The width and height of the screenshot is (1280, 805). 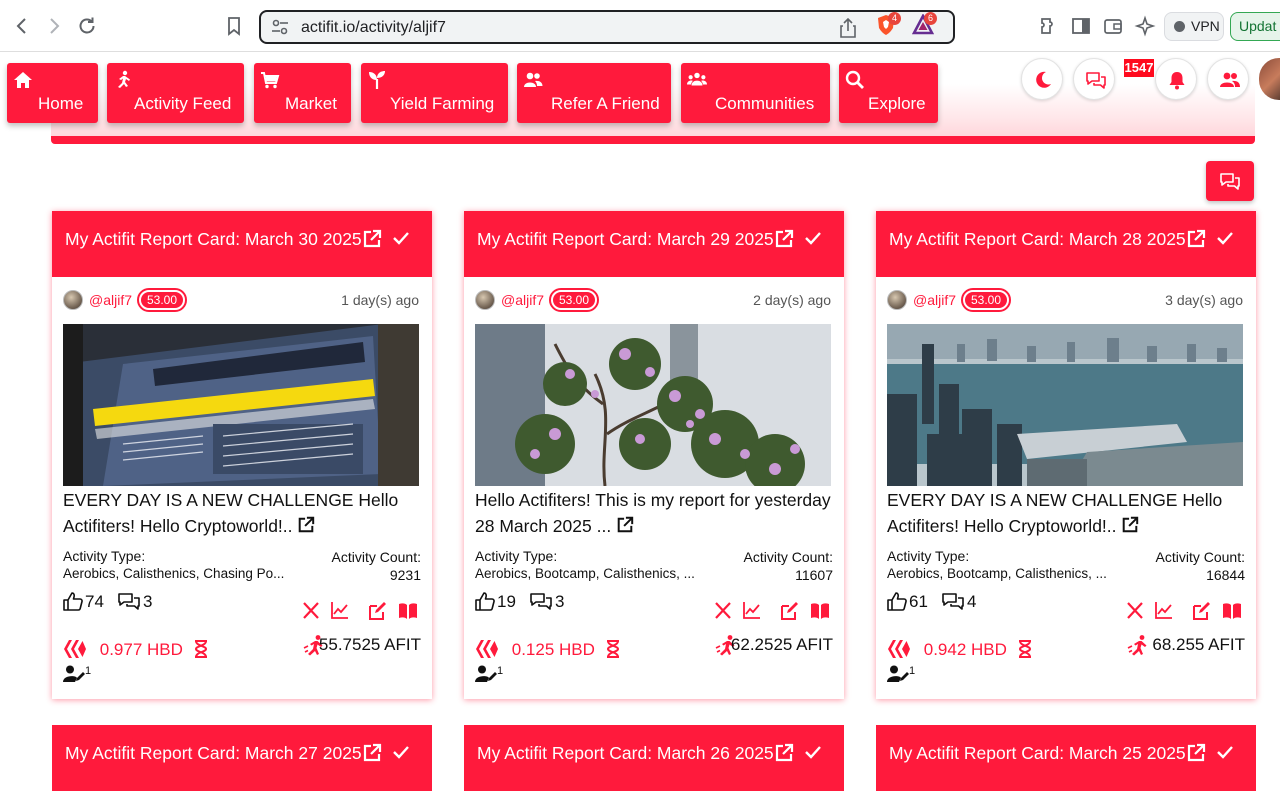 What do you see at coordinates (1225, 575) in the screenshot?
I see `activity-count-value: 16844` at bounding box center [1225, 575].